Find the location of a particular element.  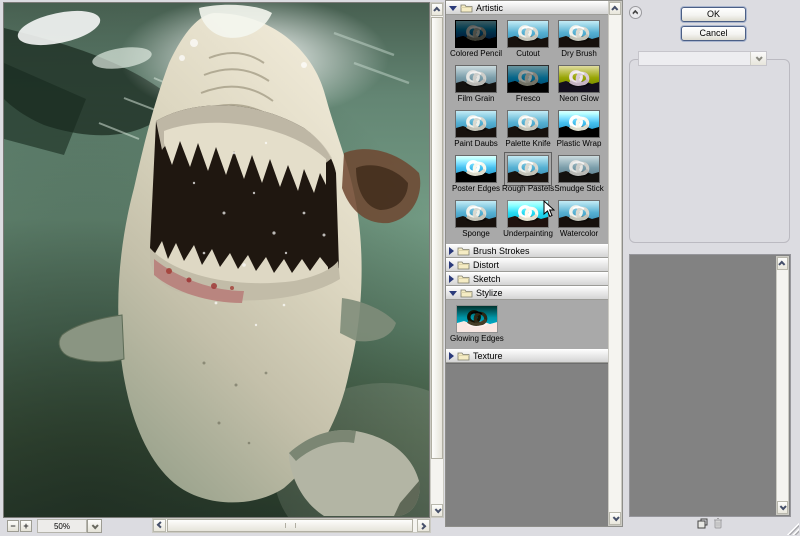

filter-thumbnail-label: Neon Glow is located at coordinates (579, 98).